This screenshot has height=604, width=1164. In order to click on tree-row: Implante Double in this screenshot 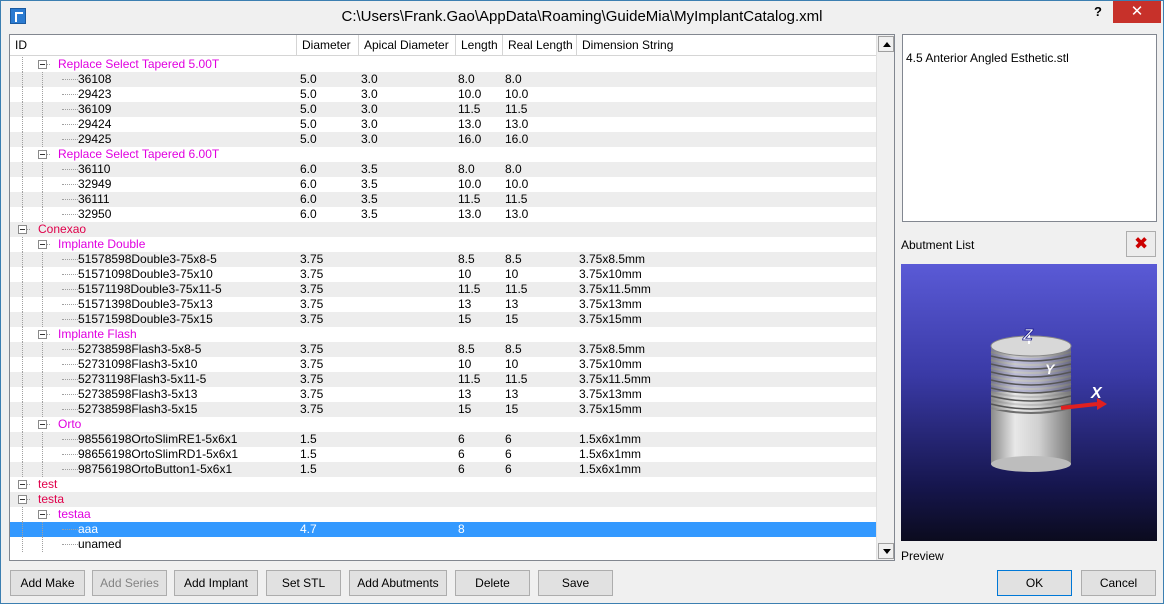, I will do `click(443, 244)`.